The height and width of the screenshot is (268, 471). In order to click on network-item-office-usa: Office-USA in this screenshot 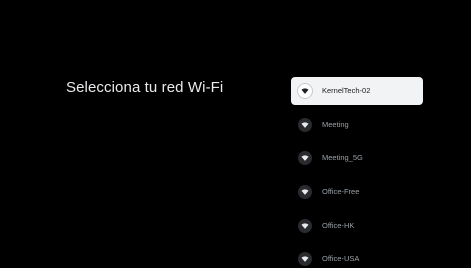, I will do `click(357, 256)`.